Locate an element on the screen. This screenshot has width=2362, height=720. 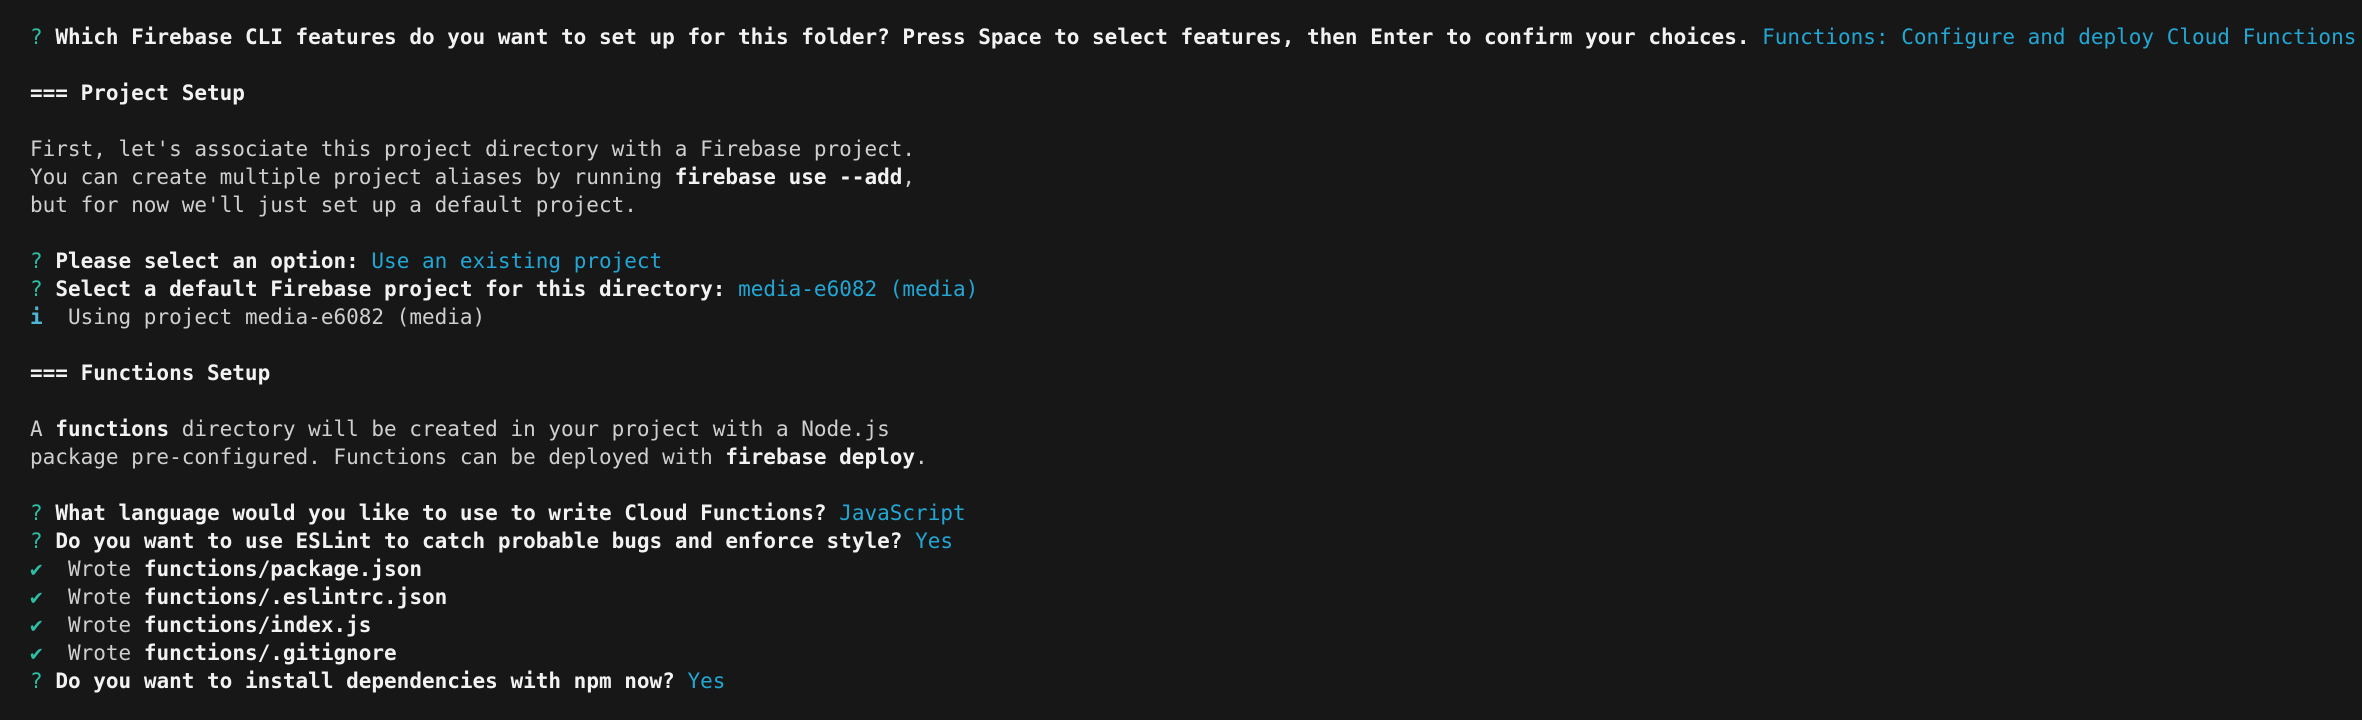
firebase-use-command: firebase use --add is located at coordinates (788, 177).